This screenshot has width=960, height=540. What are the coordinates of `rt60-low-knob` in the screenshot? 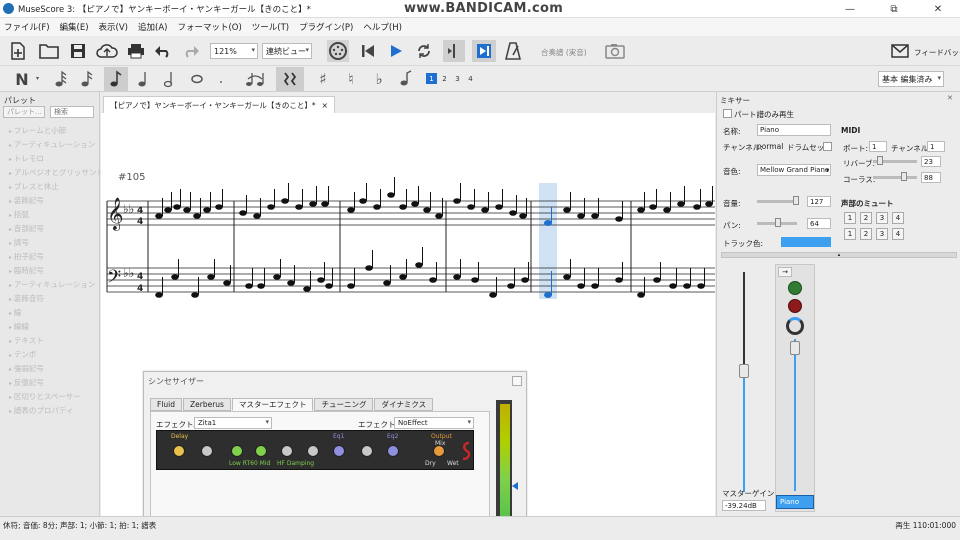 It's located at (237, 451).